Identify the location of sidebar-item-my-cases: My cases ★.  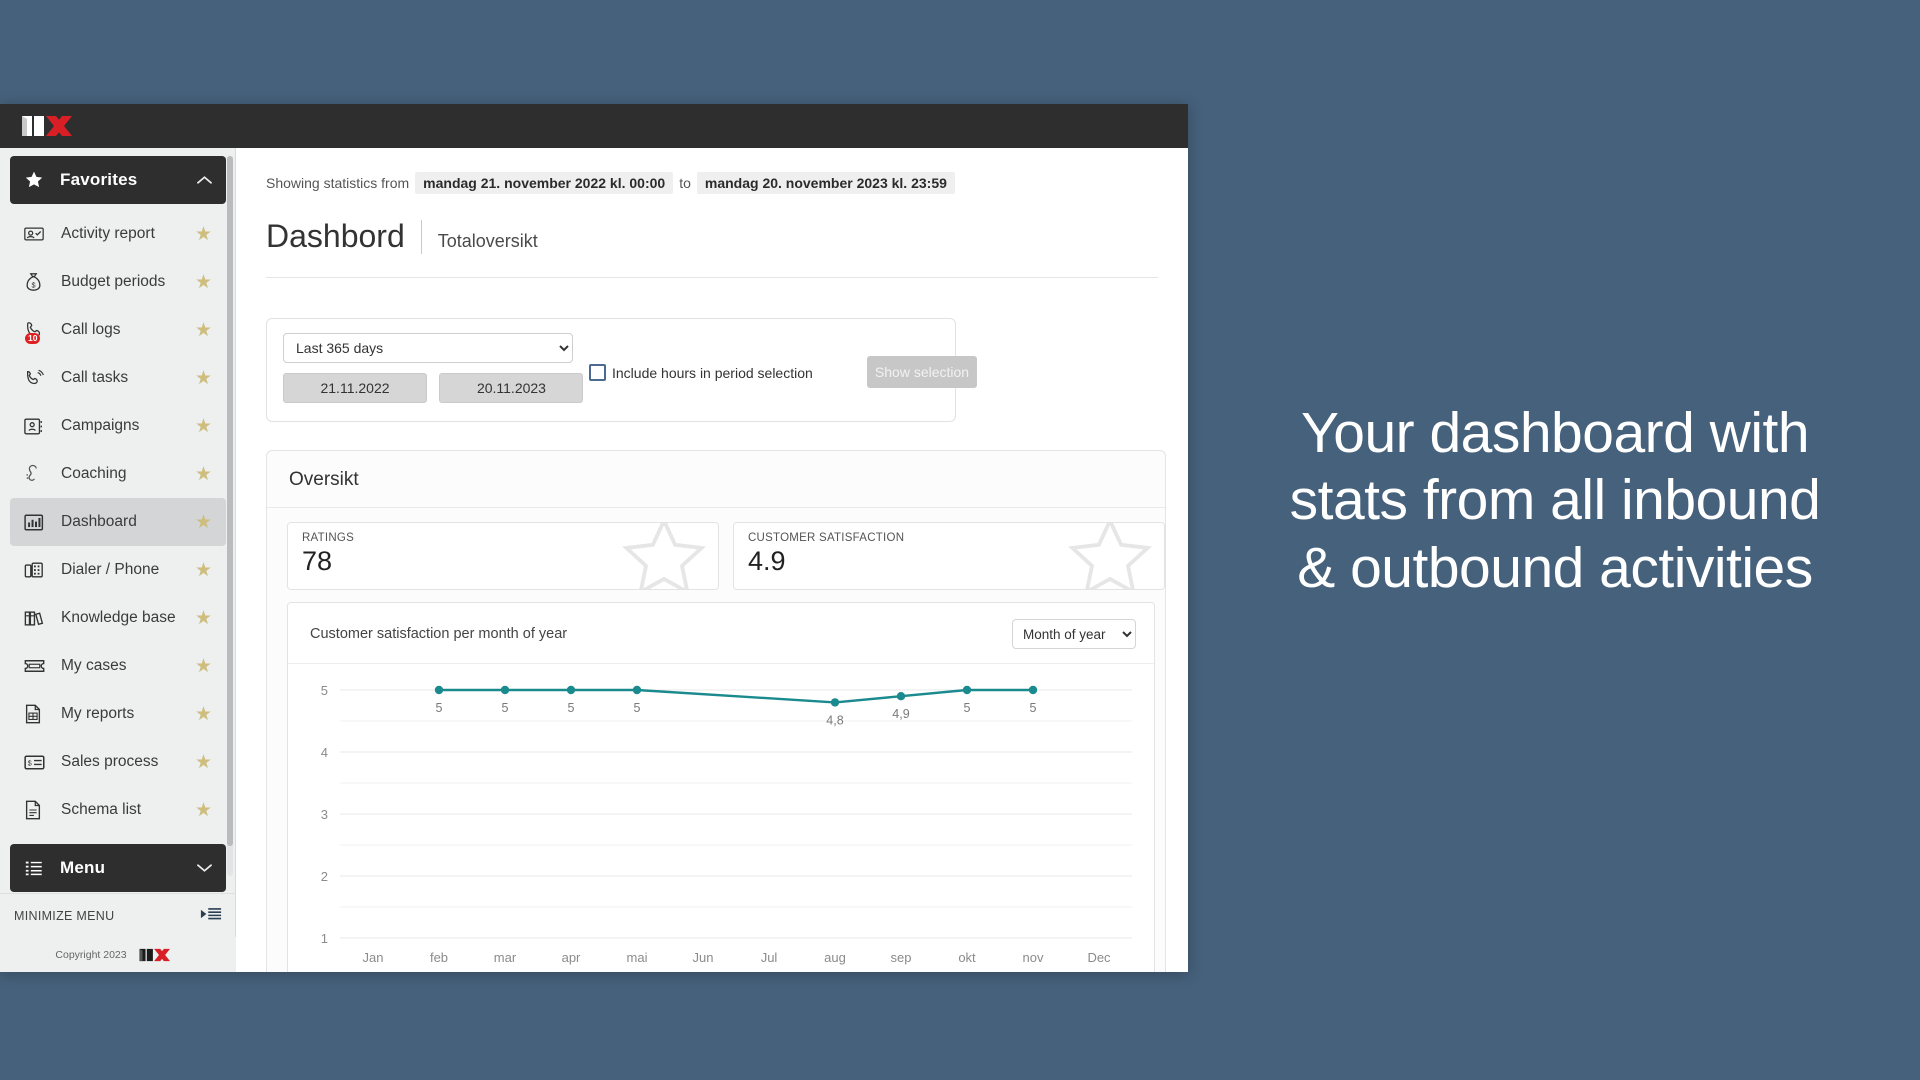
(118, 666).